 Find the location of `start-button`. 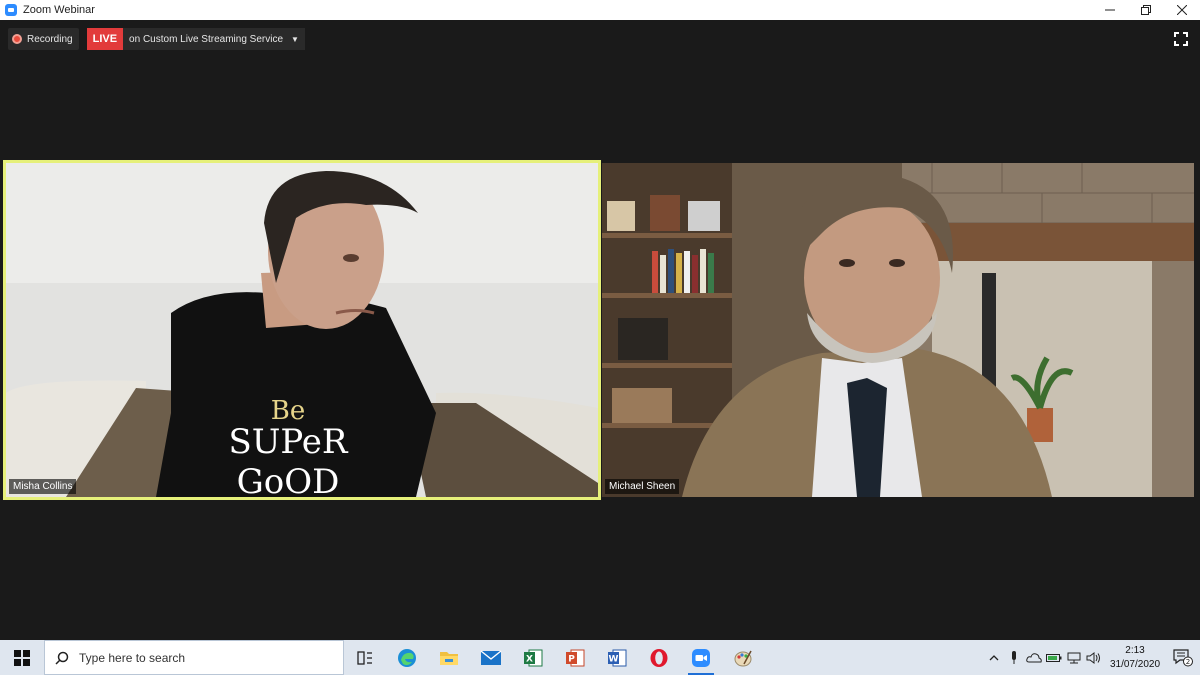

start-button is located at coordinates (22, 657).